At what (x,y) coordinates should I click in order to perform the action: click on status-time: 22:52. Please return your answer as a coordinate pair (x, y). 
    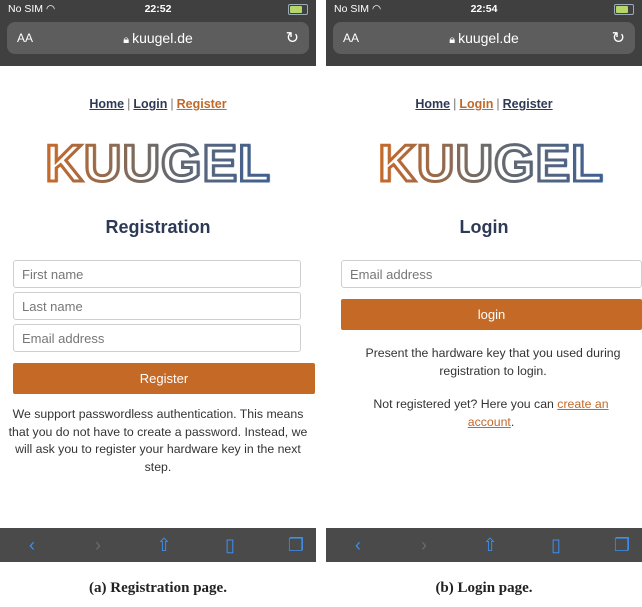
    Looking at the image, I should click on (158, 9).